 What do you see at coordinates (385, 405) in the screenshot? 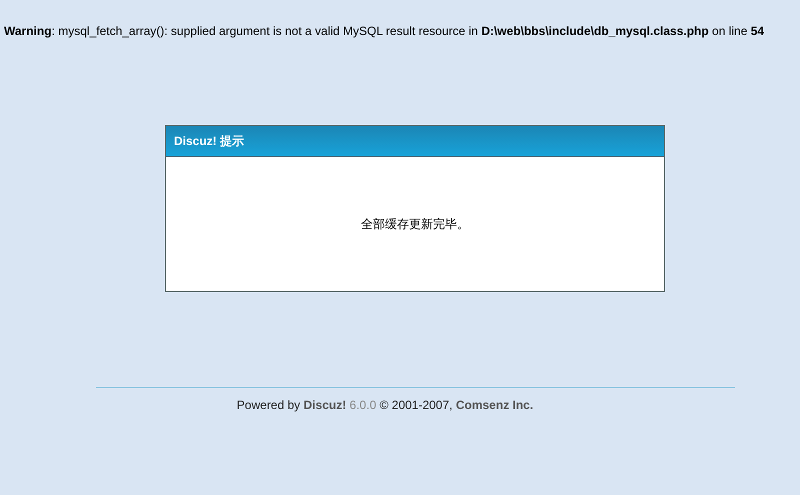
I see `footer-text: Powered by Discuz! 6.0.0 © 2001-2007, Comsenz Inc.` at bounding box center [385, 405].